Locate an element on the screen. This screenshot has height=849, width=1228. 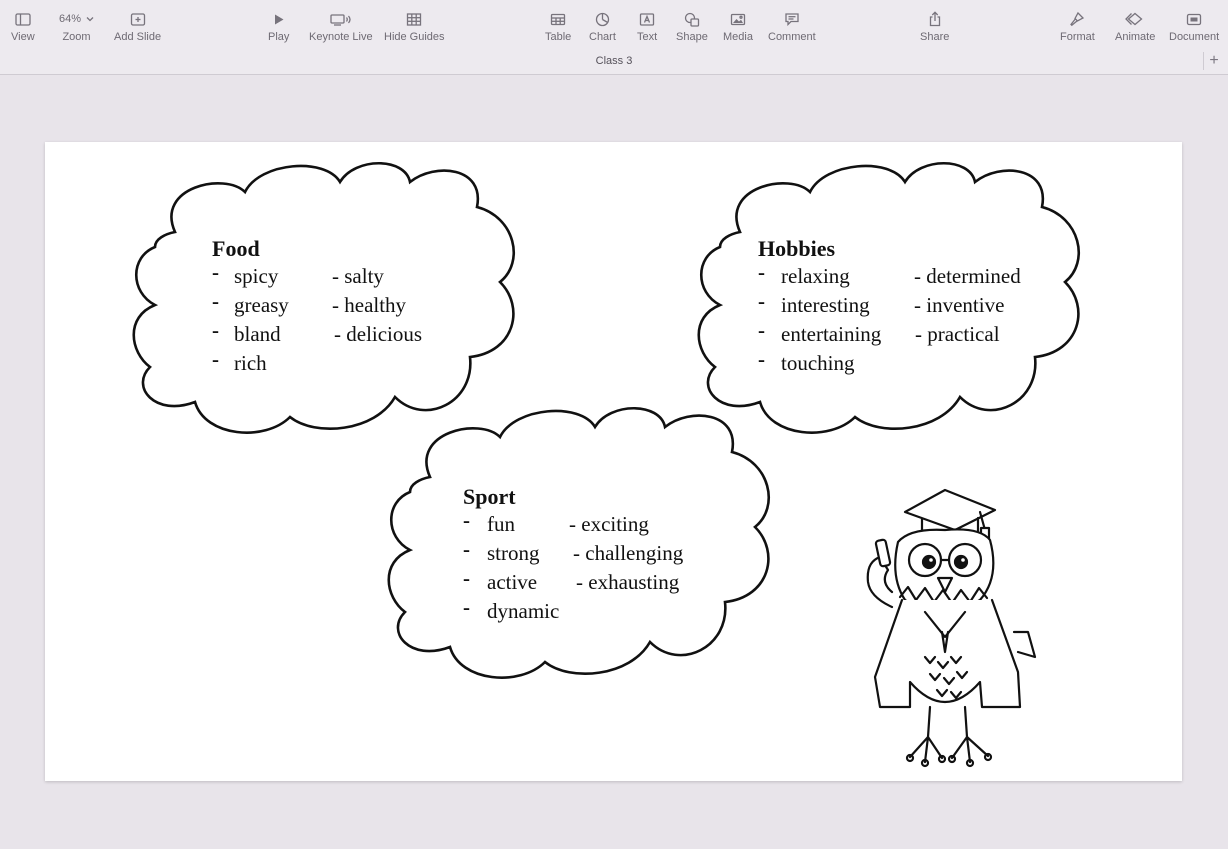
table-icon is located at coordinates (558, 19).